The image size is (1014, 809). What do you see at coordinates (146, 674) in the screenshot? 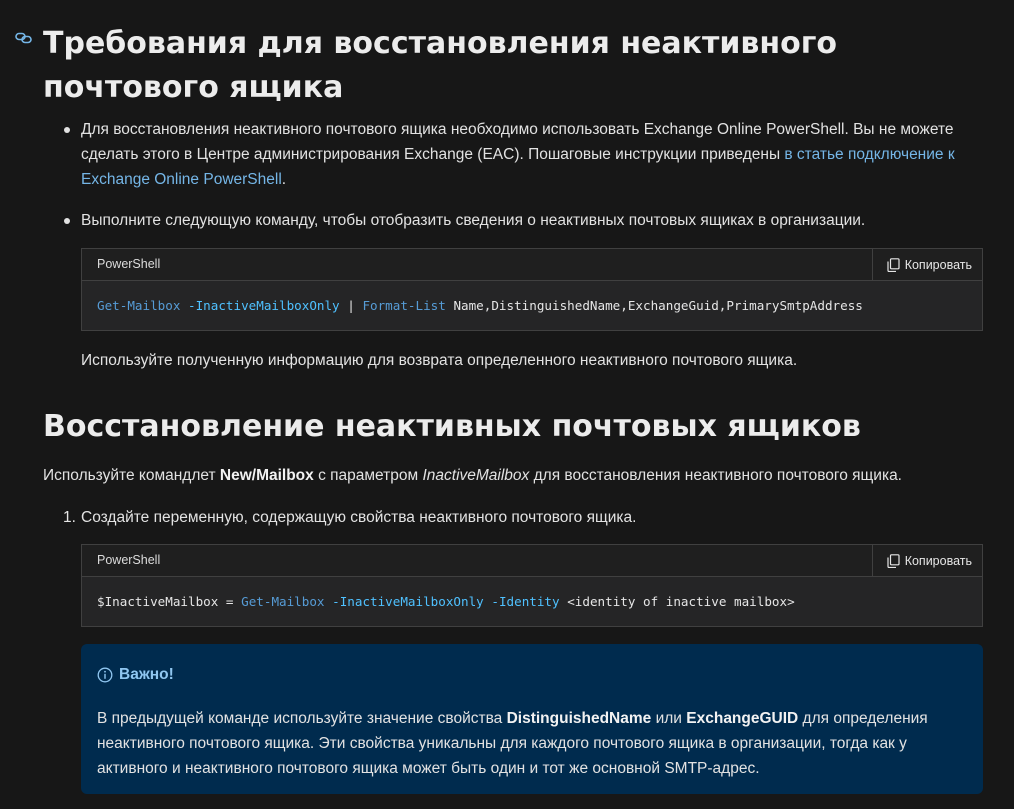
I see `alert-title-text: Важно!` at bounding box center [146, 674].